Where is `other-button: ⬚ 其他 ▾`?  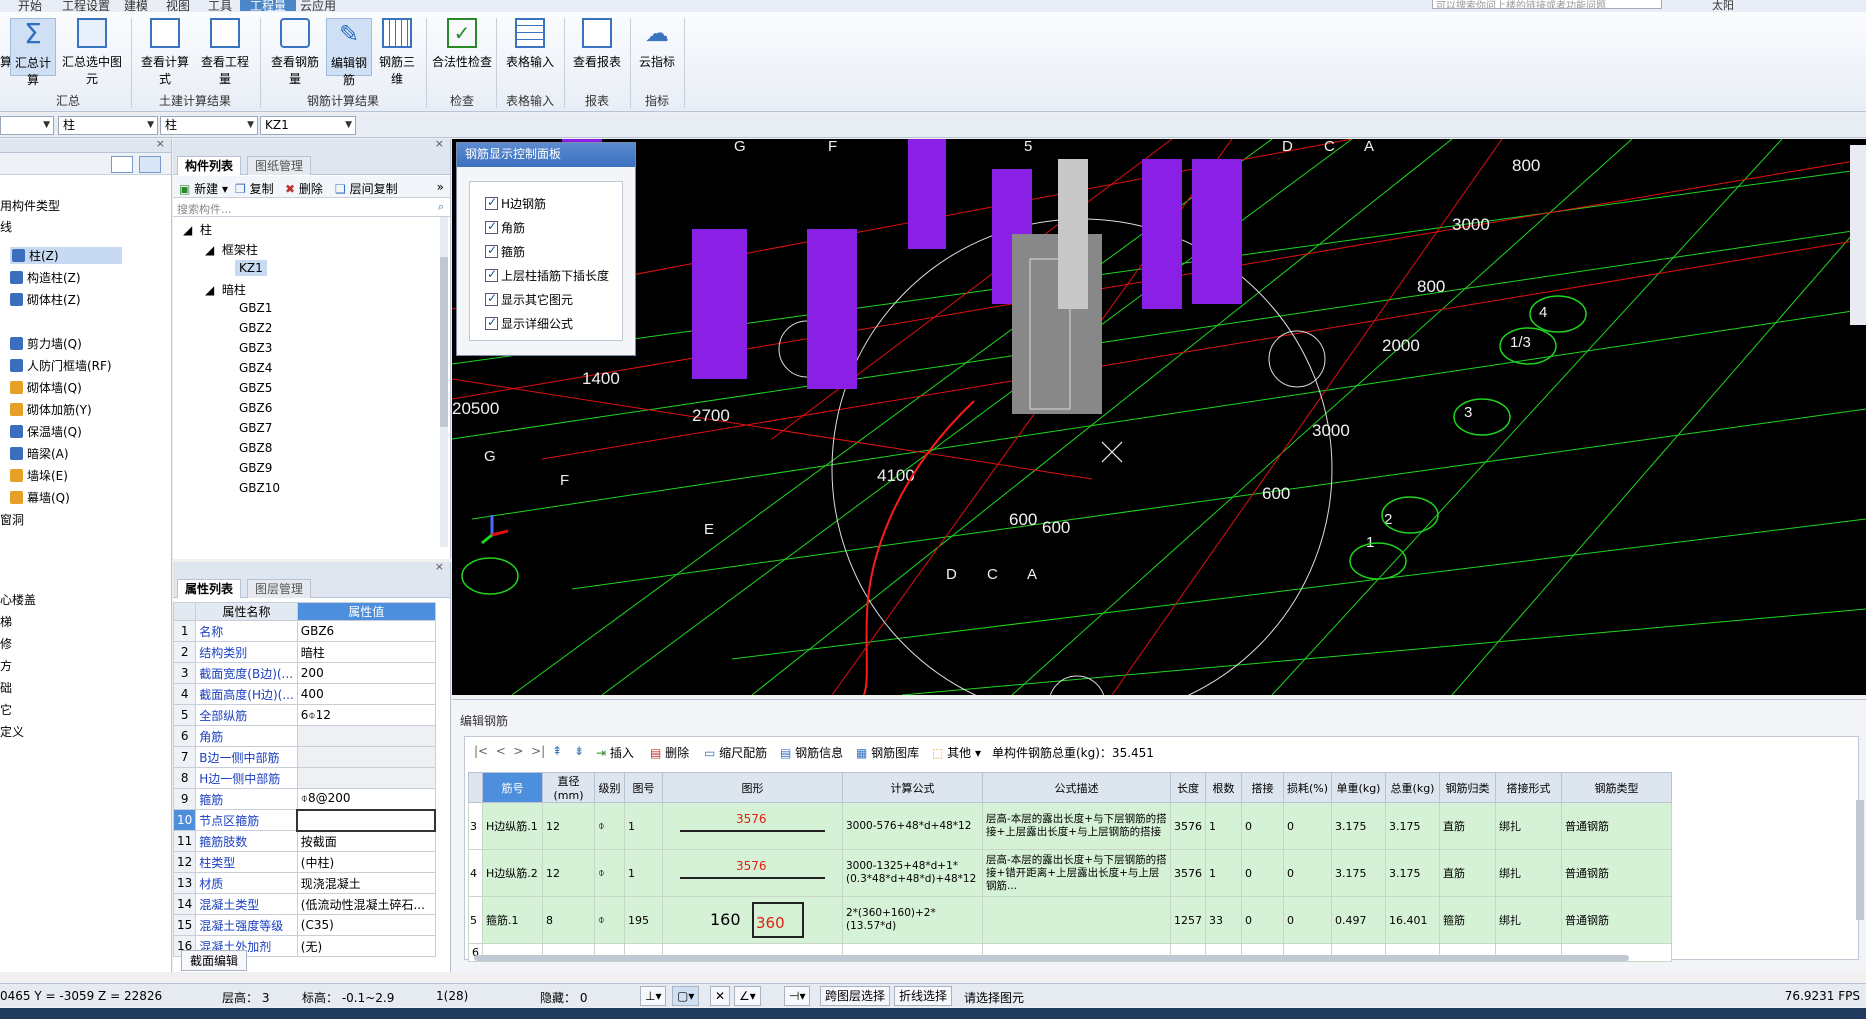 other-button: ⬚ 其他 ▾ is located at coordinates (956, 752).